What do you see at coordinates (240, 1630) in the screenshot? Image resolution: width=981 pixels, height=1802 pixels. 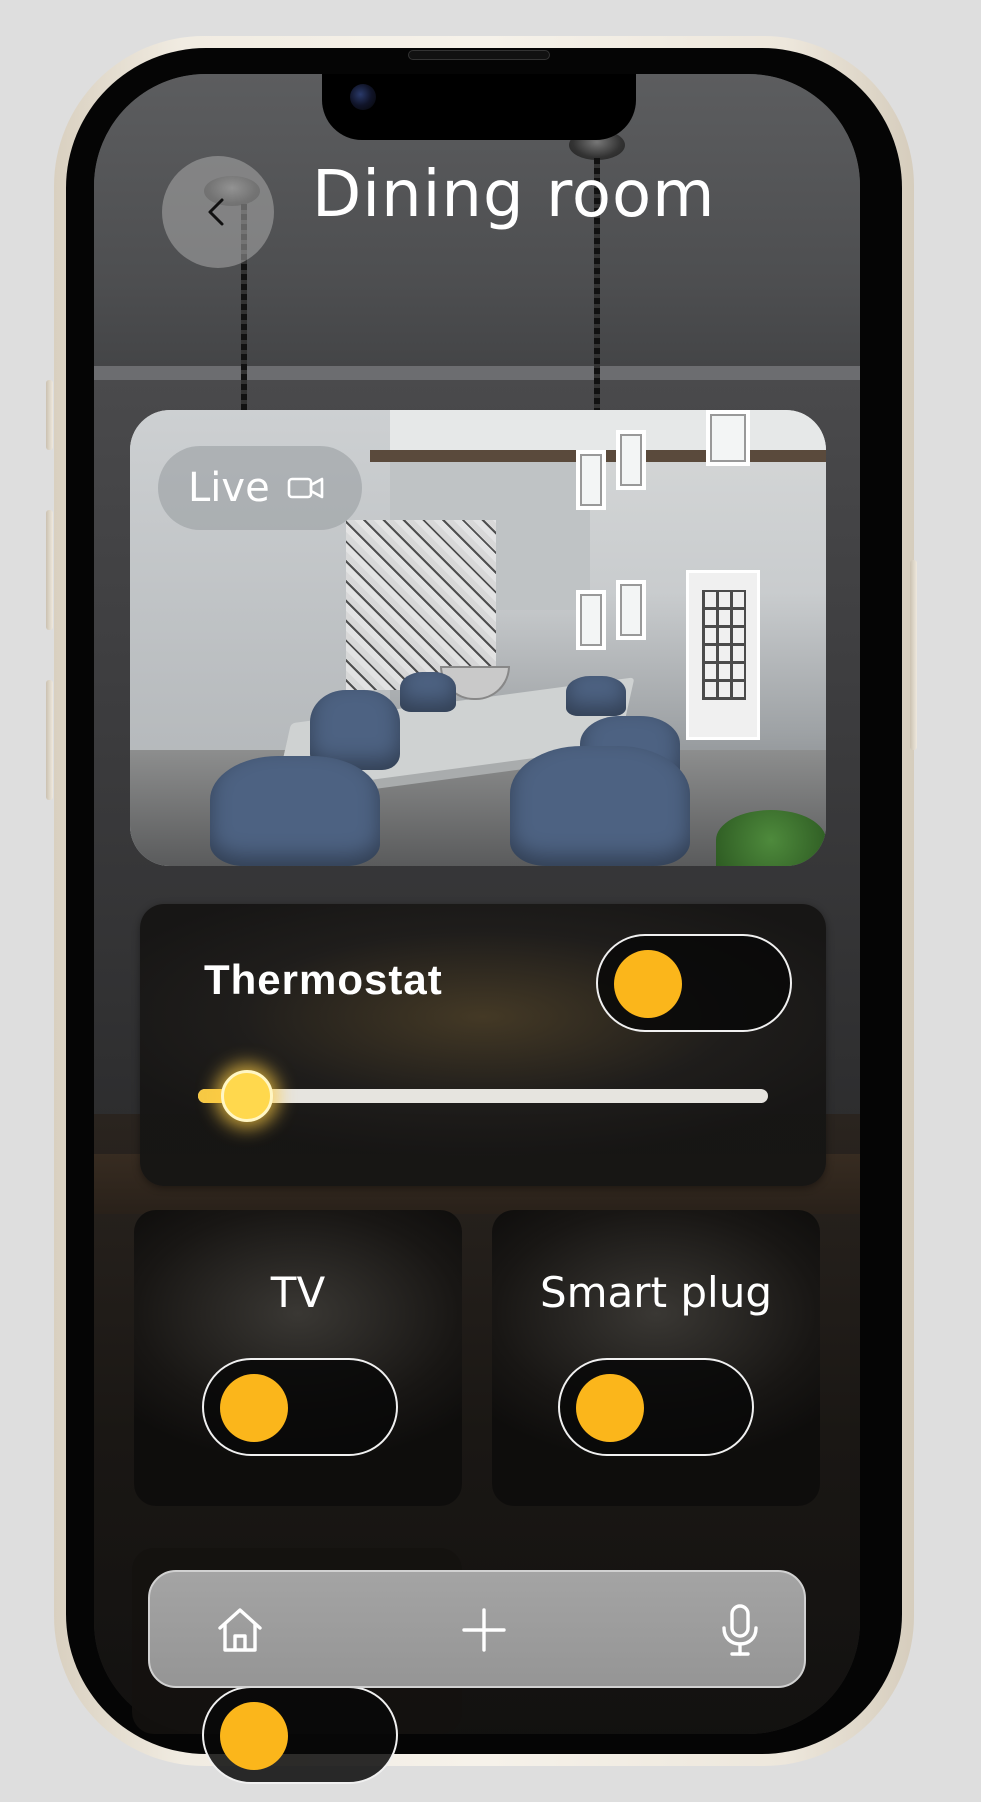 I see `home-icon` at bounding box center [240, 1630].